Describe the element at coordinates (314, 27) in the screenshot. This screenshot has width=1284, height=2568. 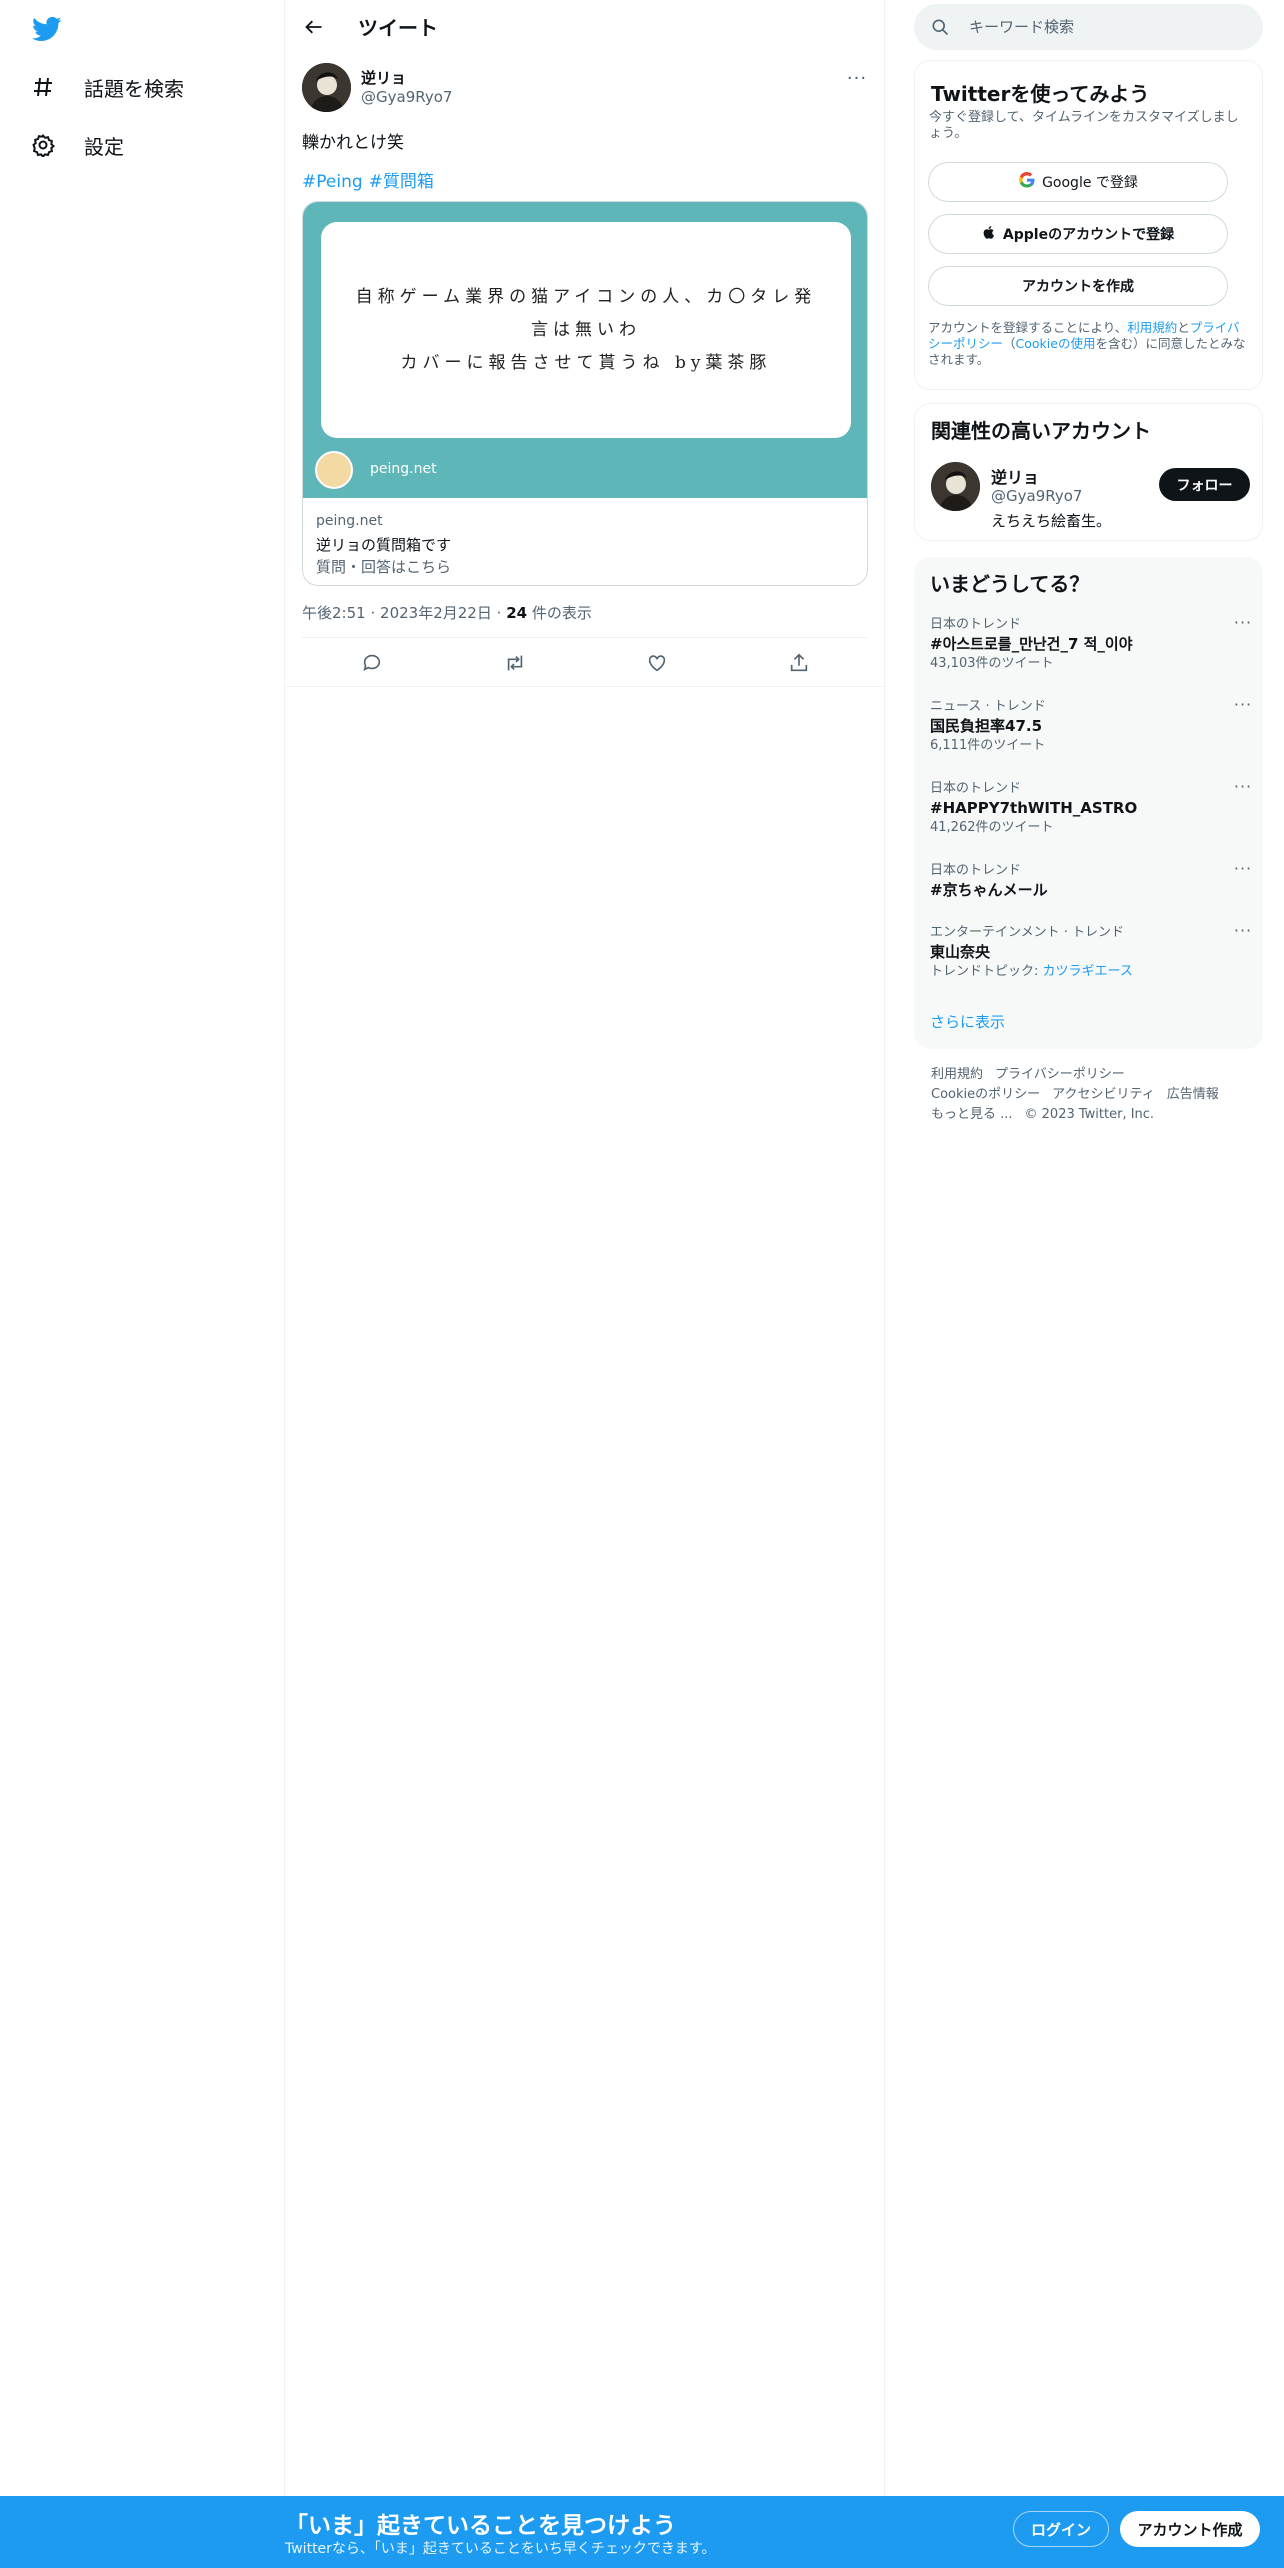
I see `back-arrow-icon` at that location.